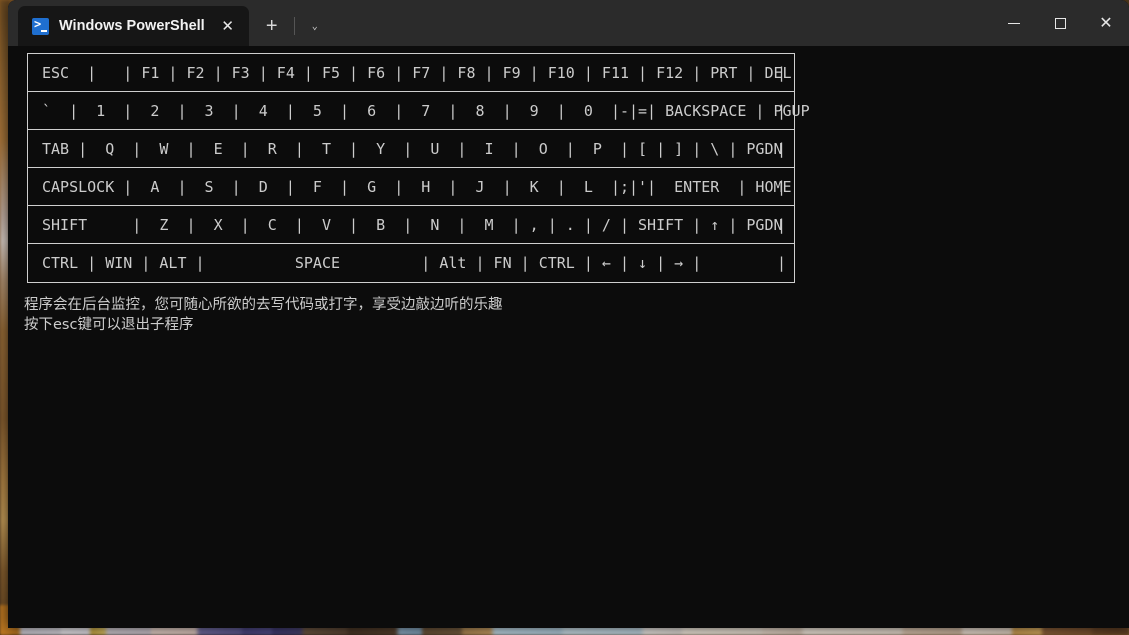 Image resolution: width=1129 pixels, height=635 pixels. I want to click on powershell-icon, so click(40, 26).